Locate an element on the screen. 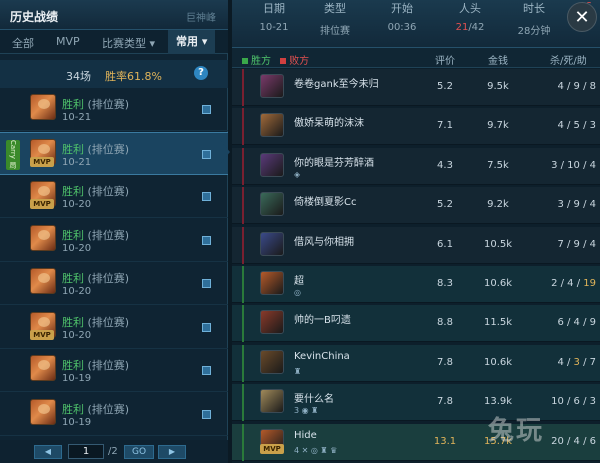 Image resolution: width=600 pixels, height=463 pixels. match-date: 10-21 is located at coordinates (77, 117).